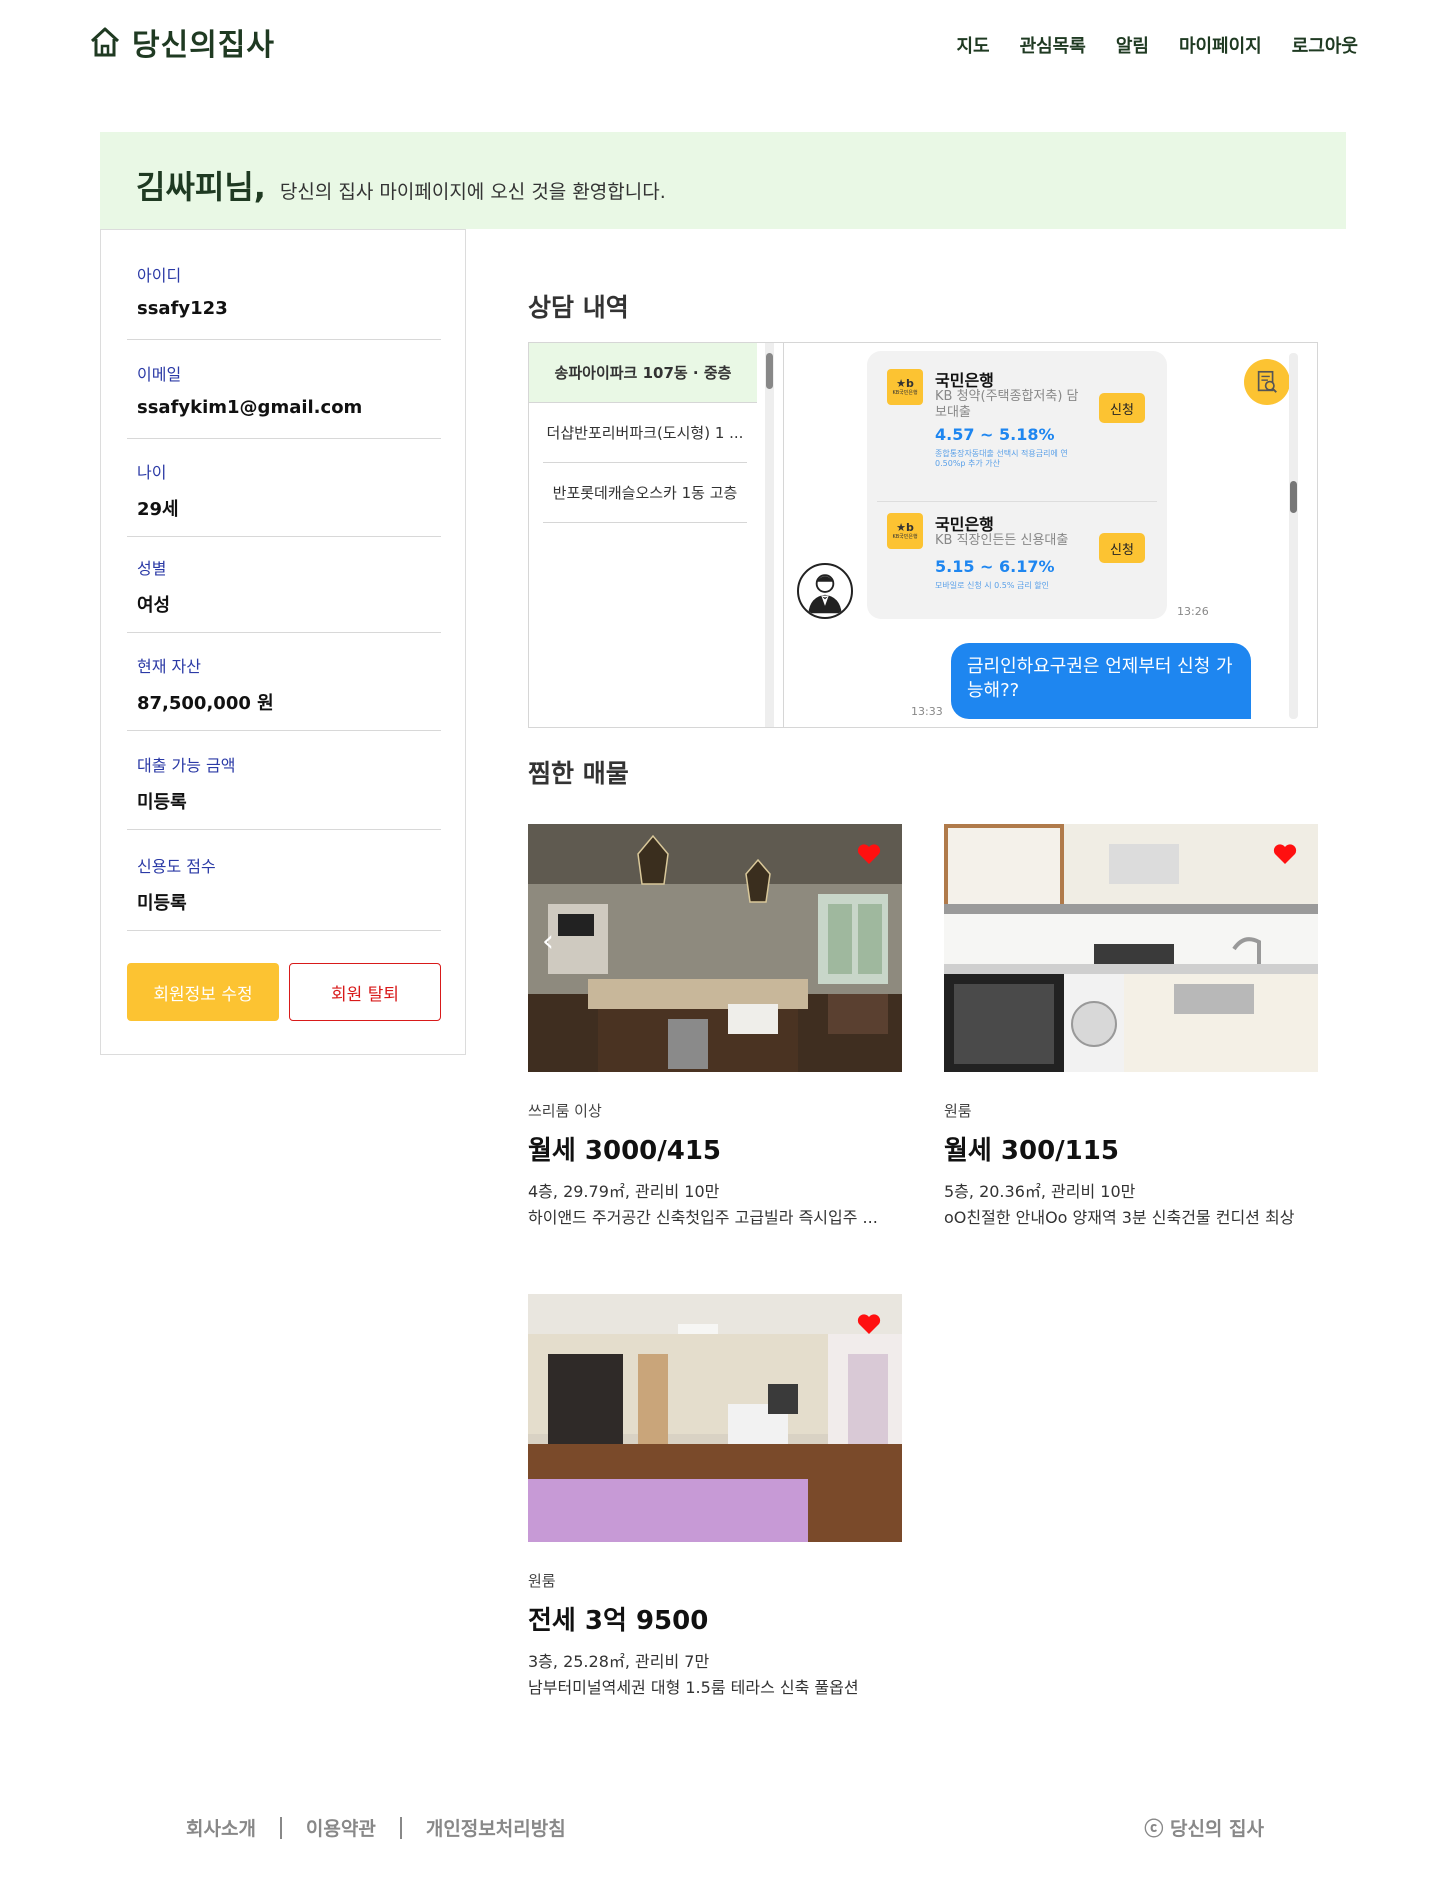 This screenshot has width=1440, height=1880. I want to click on listing-price: 월세 3000/415, so click(625, 1151).